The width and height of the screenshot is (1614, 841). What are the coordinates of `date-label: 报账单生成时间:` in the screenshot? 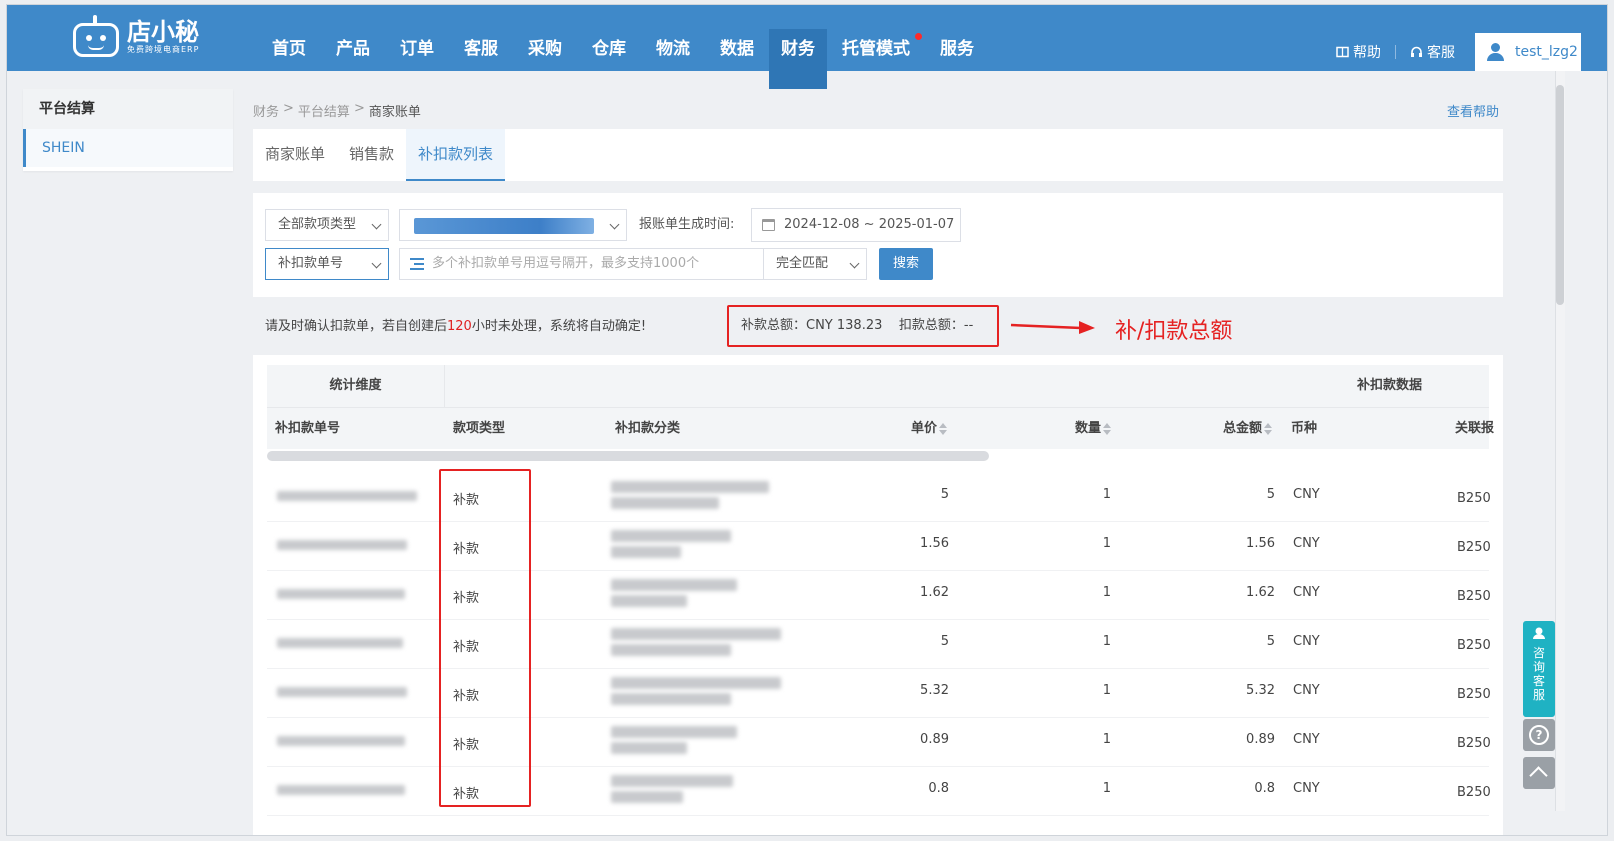 It's located at (687, 224).